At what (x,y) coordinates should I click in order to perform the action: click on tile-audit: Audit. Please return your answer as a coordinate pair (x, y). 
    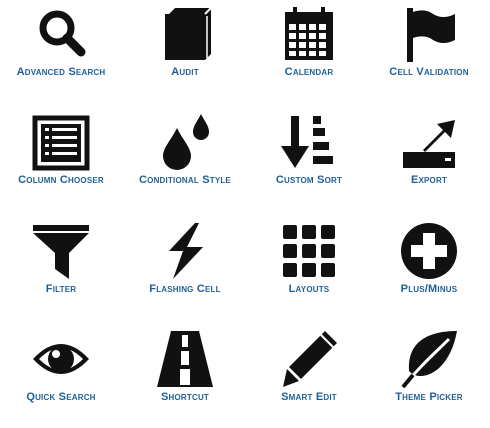
    Looking at the image, I should click on (185, 51).